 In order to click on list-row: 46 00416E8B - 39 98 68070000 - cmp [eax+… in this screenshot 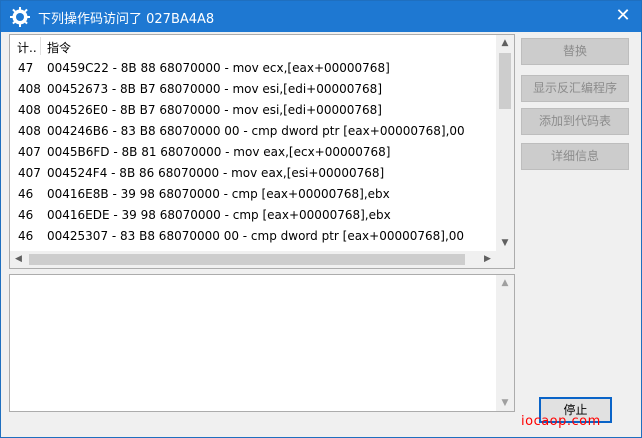, I will do `click(253, 193)`.